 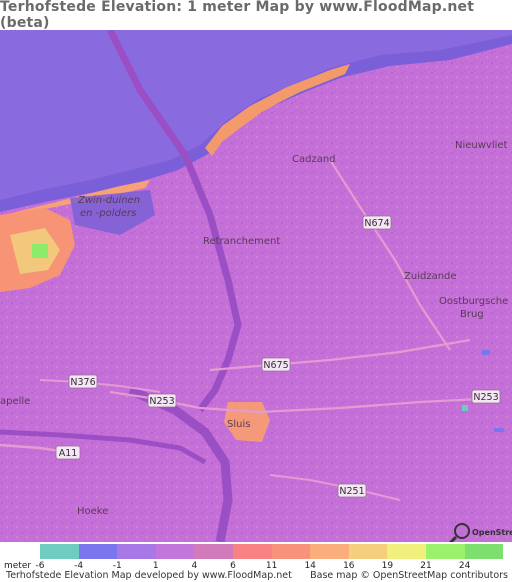 I want to click on place-hoeke: Hoeke, so click(x=92, y=511).